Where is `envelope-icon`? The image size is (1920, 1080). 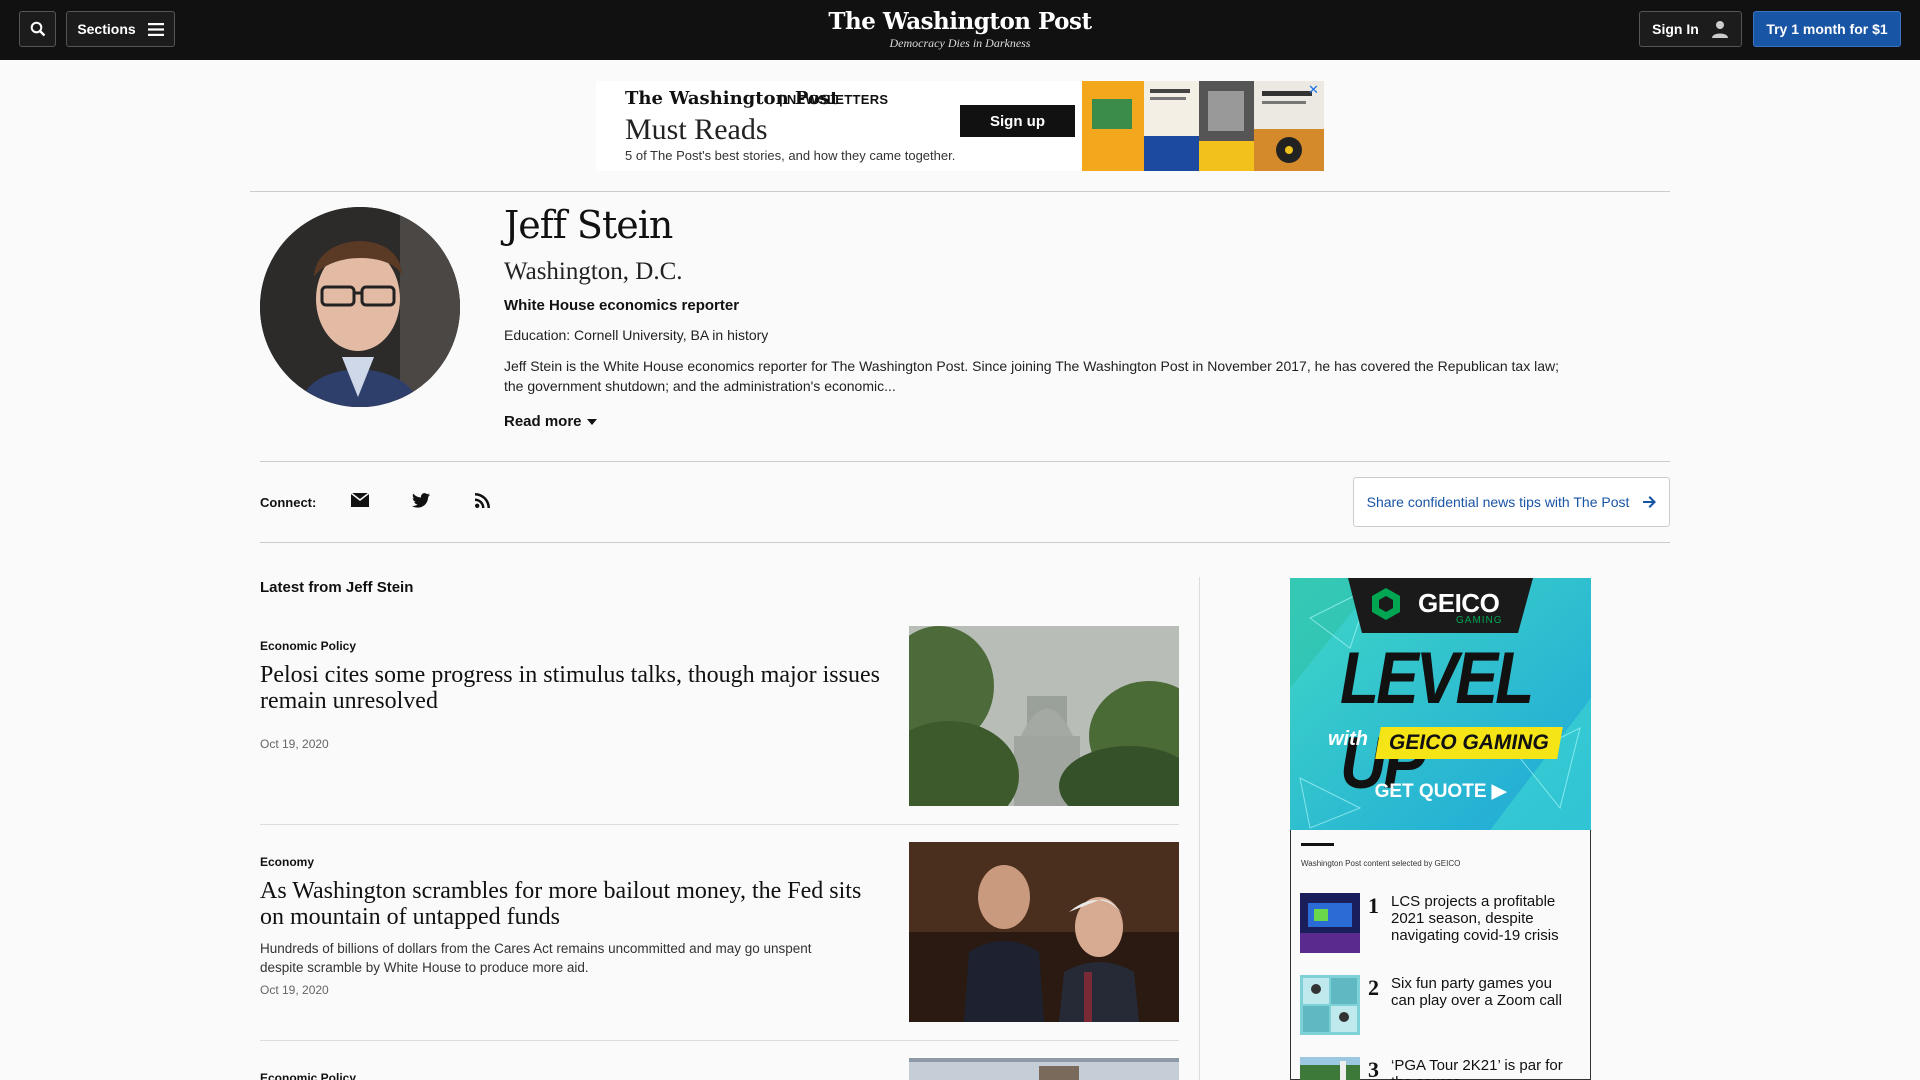
envelope-icon is located at coordinates (360, 500).